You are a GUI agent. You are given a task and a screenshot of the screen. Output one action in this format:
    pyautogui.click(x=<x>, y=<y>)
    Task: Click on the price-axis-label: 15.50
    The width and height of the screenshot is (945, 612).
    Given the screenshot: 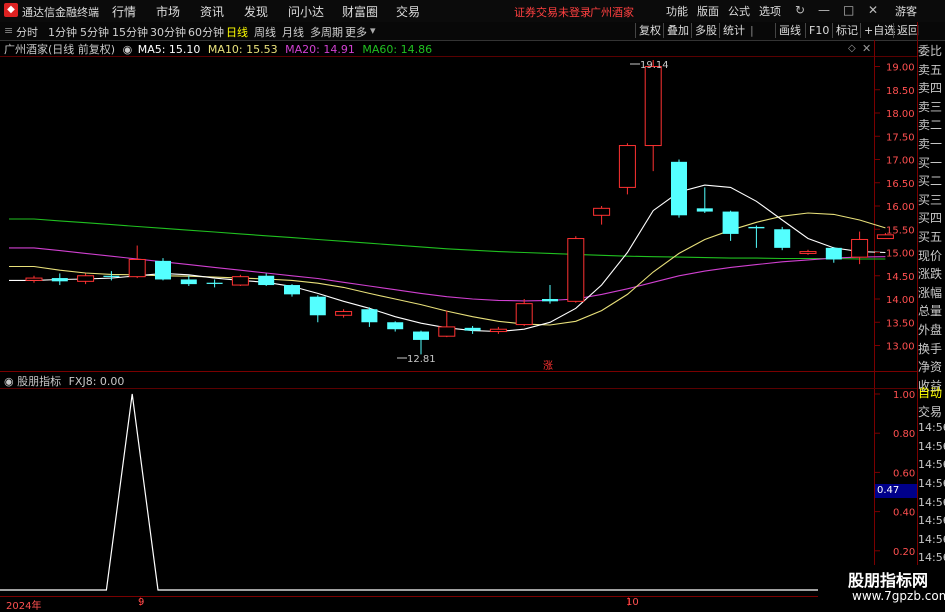 What is the action you would take?
    pyautogui.click(x=900, y=230)
    